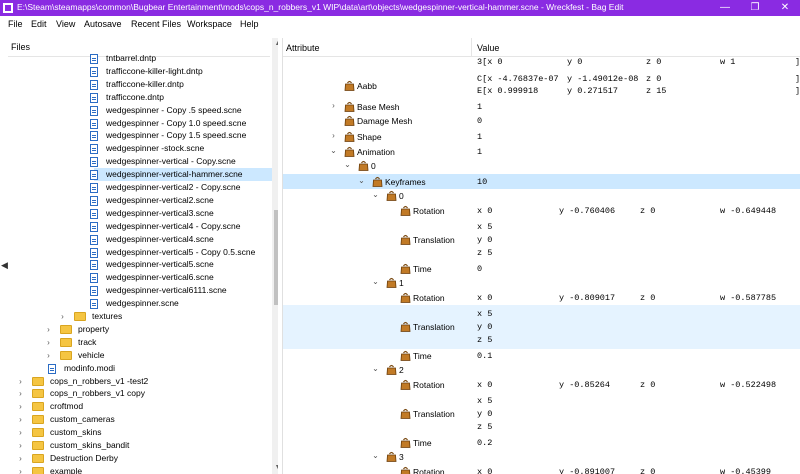 The width and height of the screenshot is (800, 474). I want to click on file-item: wedgespinner - Copy 1.5 speed.scne, so click(182, 135).